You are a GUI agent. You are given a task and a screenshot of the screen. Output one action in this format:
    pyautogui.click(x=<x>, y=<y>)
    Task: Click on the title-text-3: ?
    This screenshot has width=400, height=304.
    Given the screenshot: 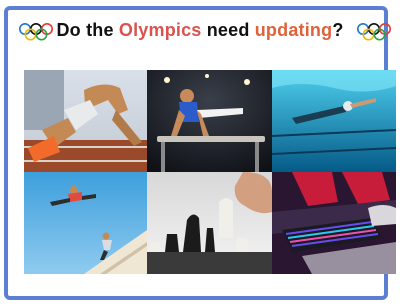 What is the action you would take?
    pyautogui.click(x=338, y=29)
    